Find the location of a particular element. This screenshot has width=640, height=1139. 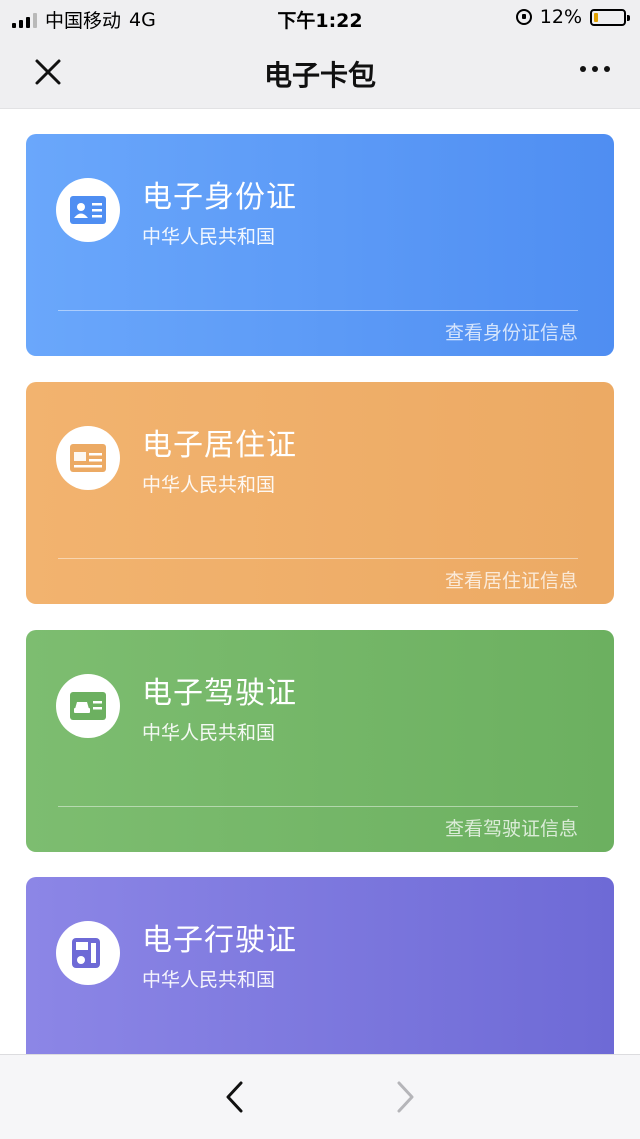

more-options-icon is located at coordinates (595, 69).